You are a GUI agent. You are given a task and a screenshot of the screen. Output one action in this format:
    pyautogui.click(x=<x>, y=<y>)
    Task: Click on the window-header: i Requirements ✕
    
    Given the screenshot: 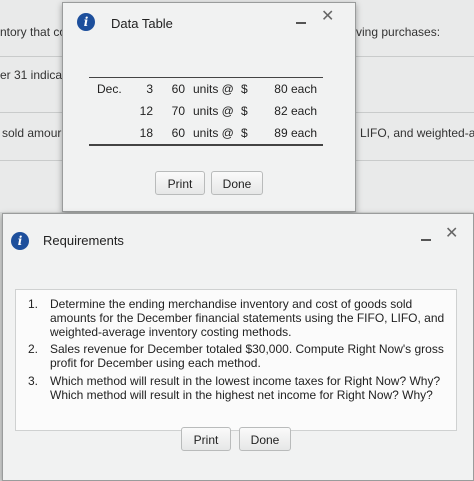 What is the action you would take?
    pyautogui.click(x=238, y=234)
    